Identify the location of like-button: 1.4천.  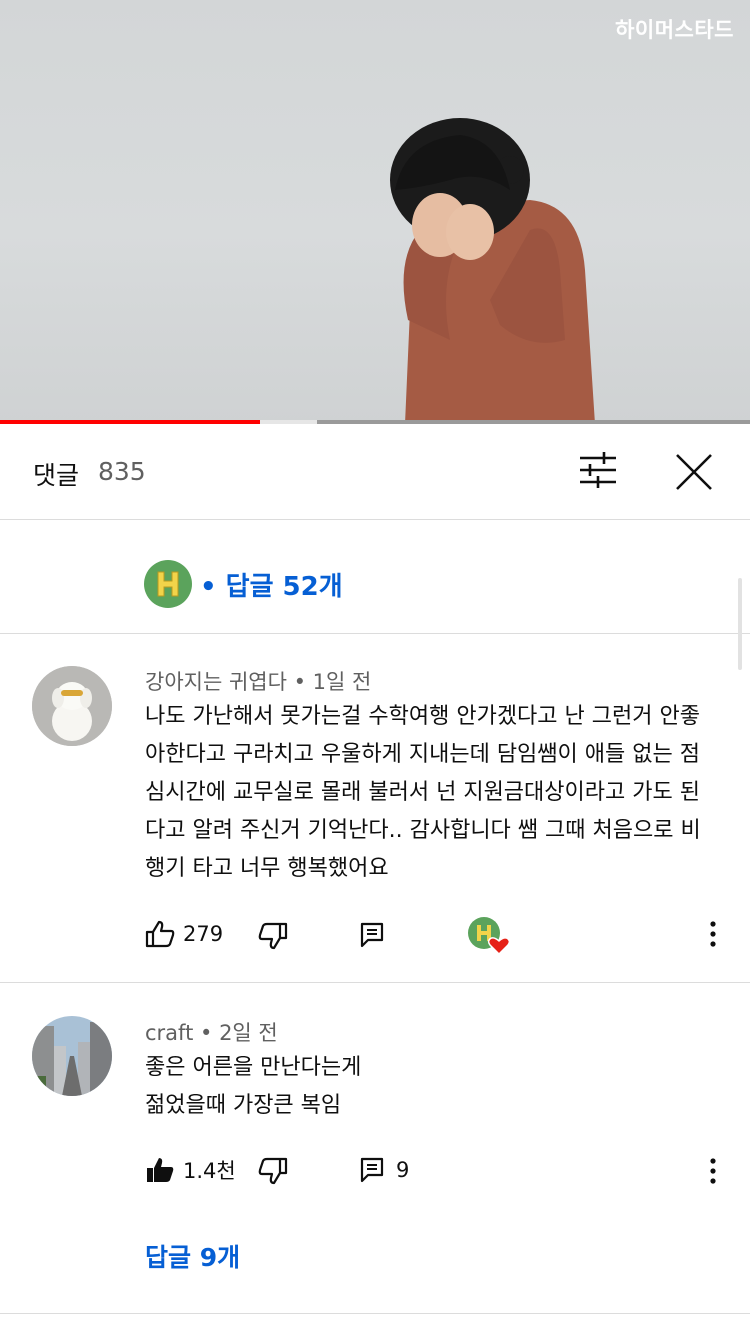
(190, 1170).